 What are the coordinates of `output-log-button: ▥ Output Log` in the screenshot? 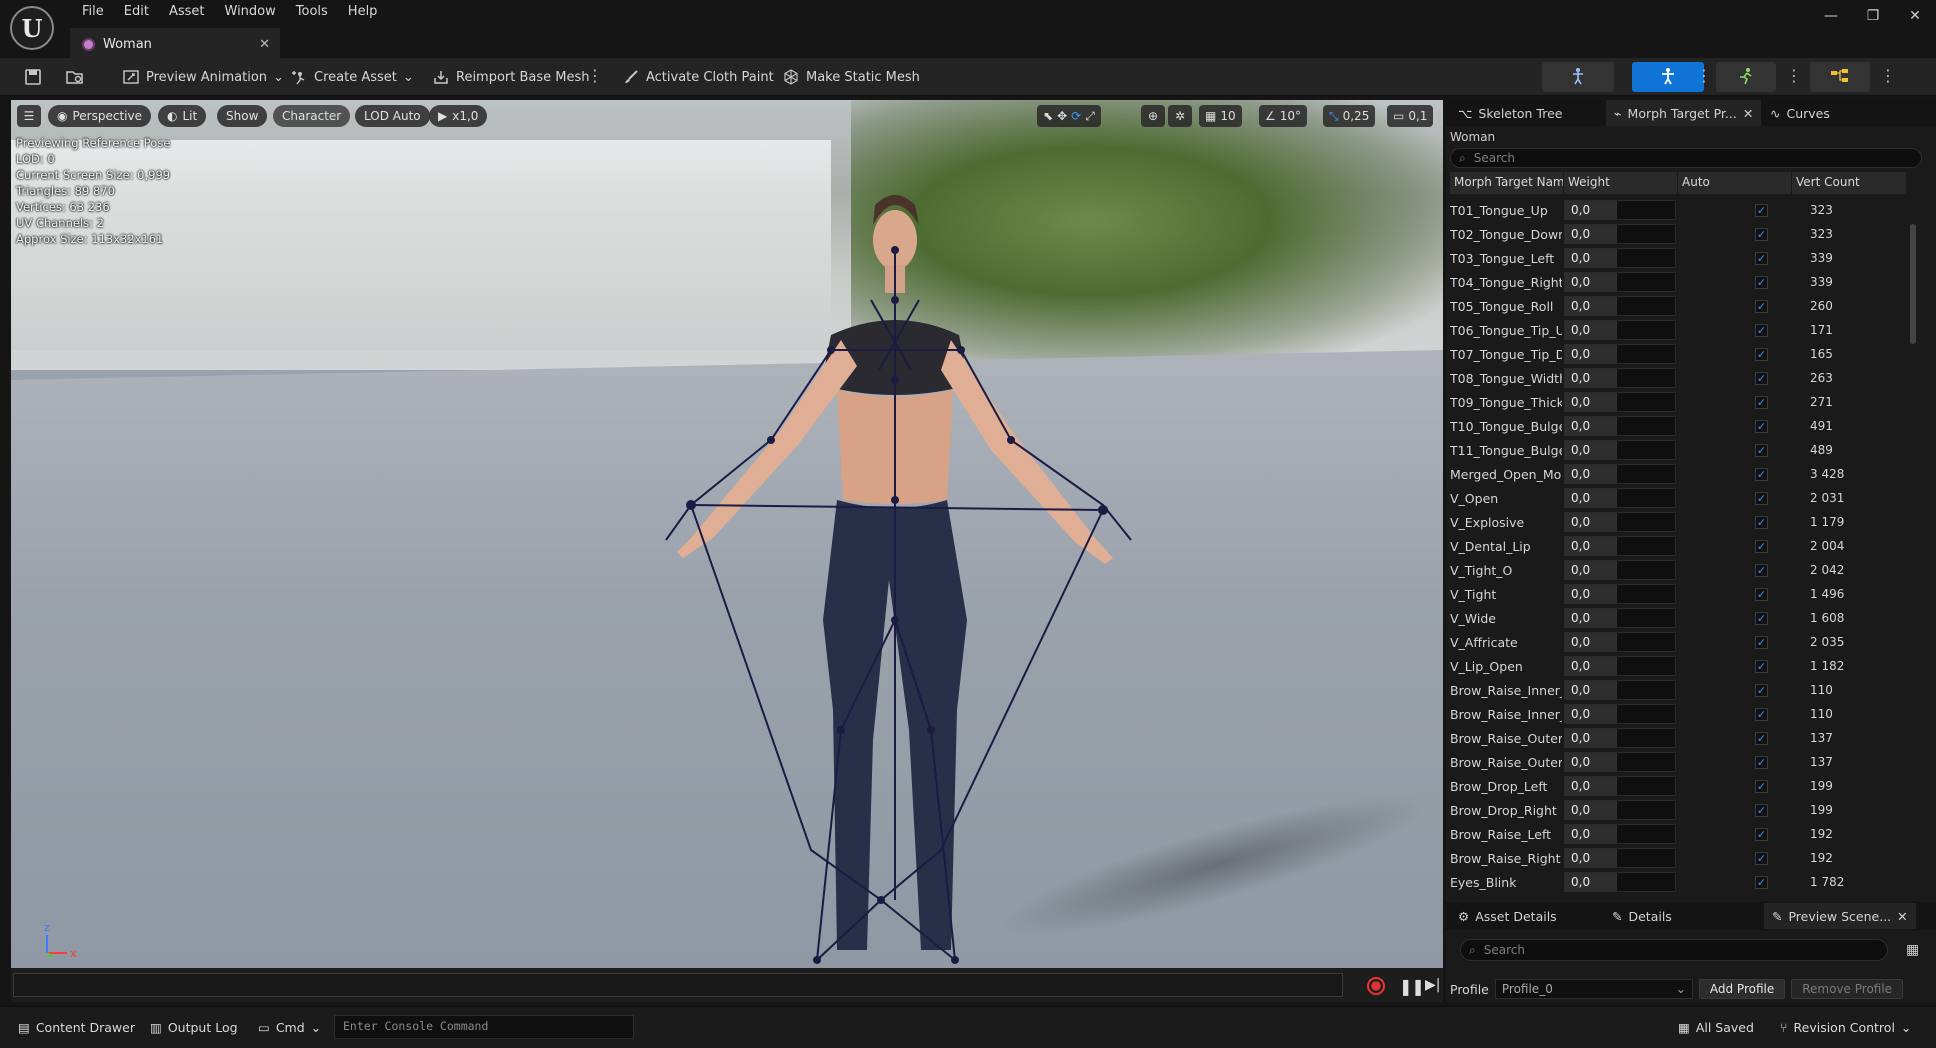 It's located at (194, 1027).